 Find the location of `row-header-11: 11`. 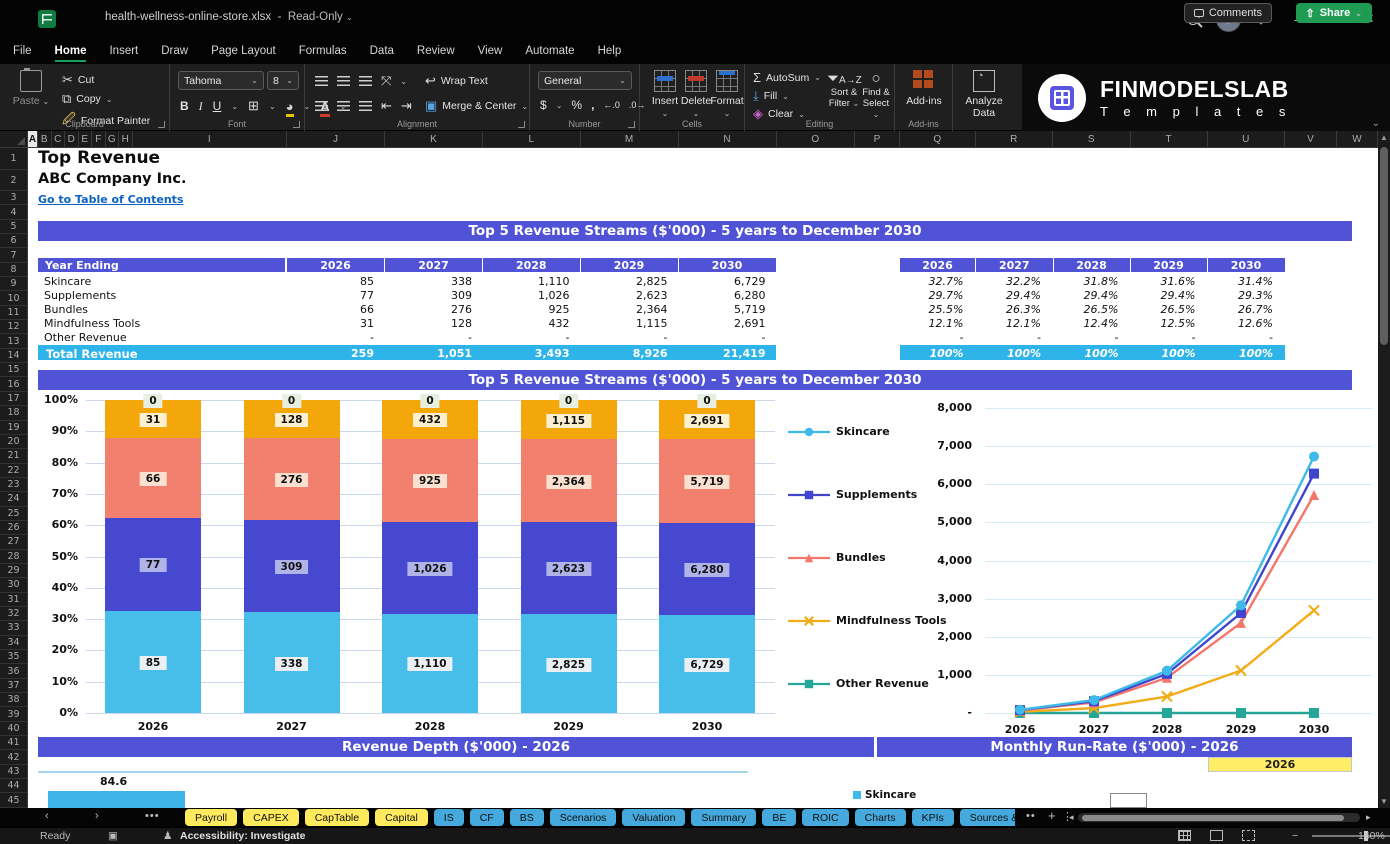

row-header-11: 11 is located at coordinates (14, 313).